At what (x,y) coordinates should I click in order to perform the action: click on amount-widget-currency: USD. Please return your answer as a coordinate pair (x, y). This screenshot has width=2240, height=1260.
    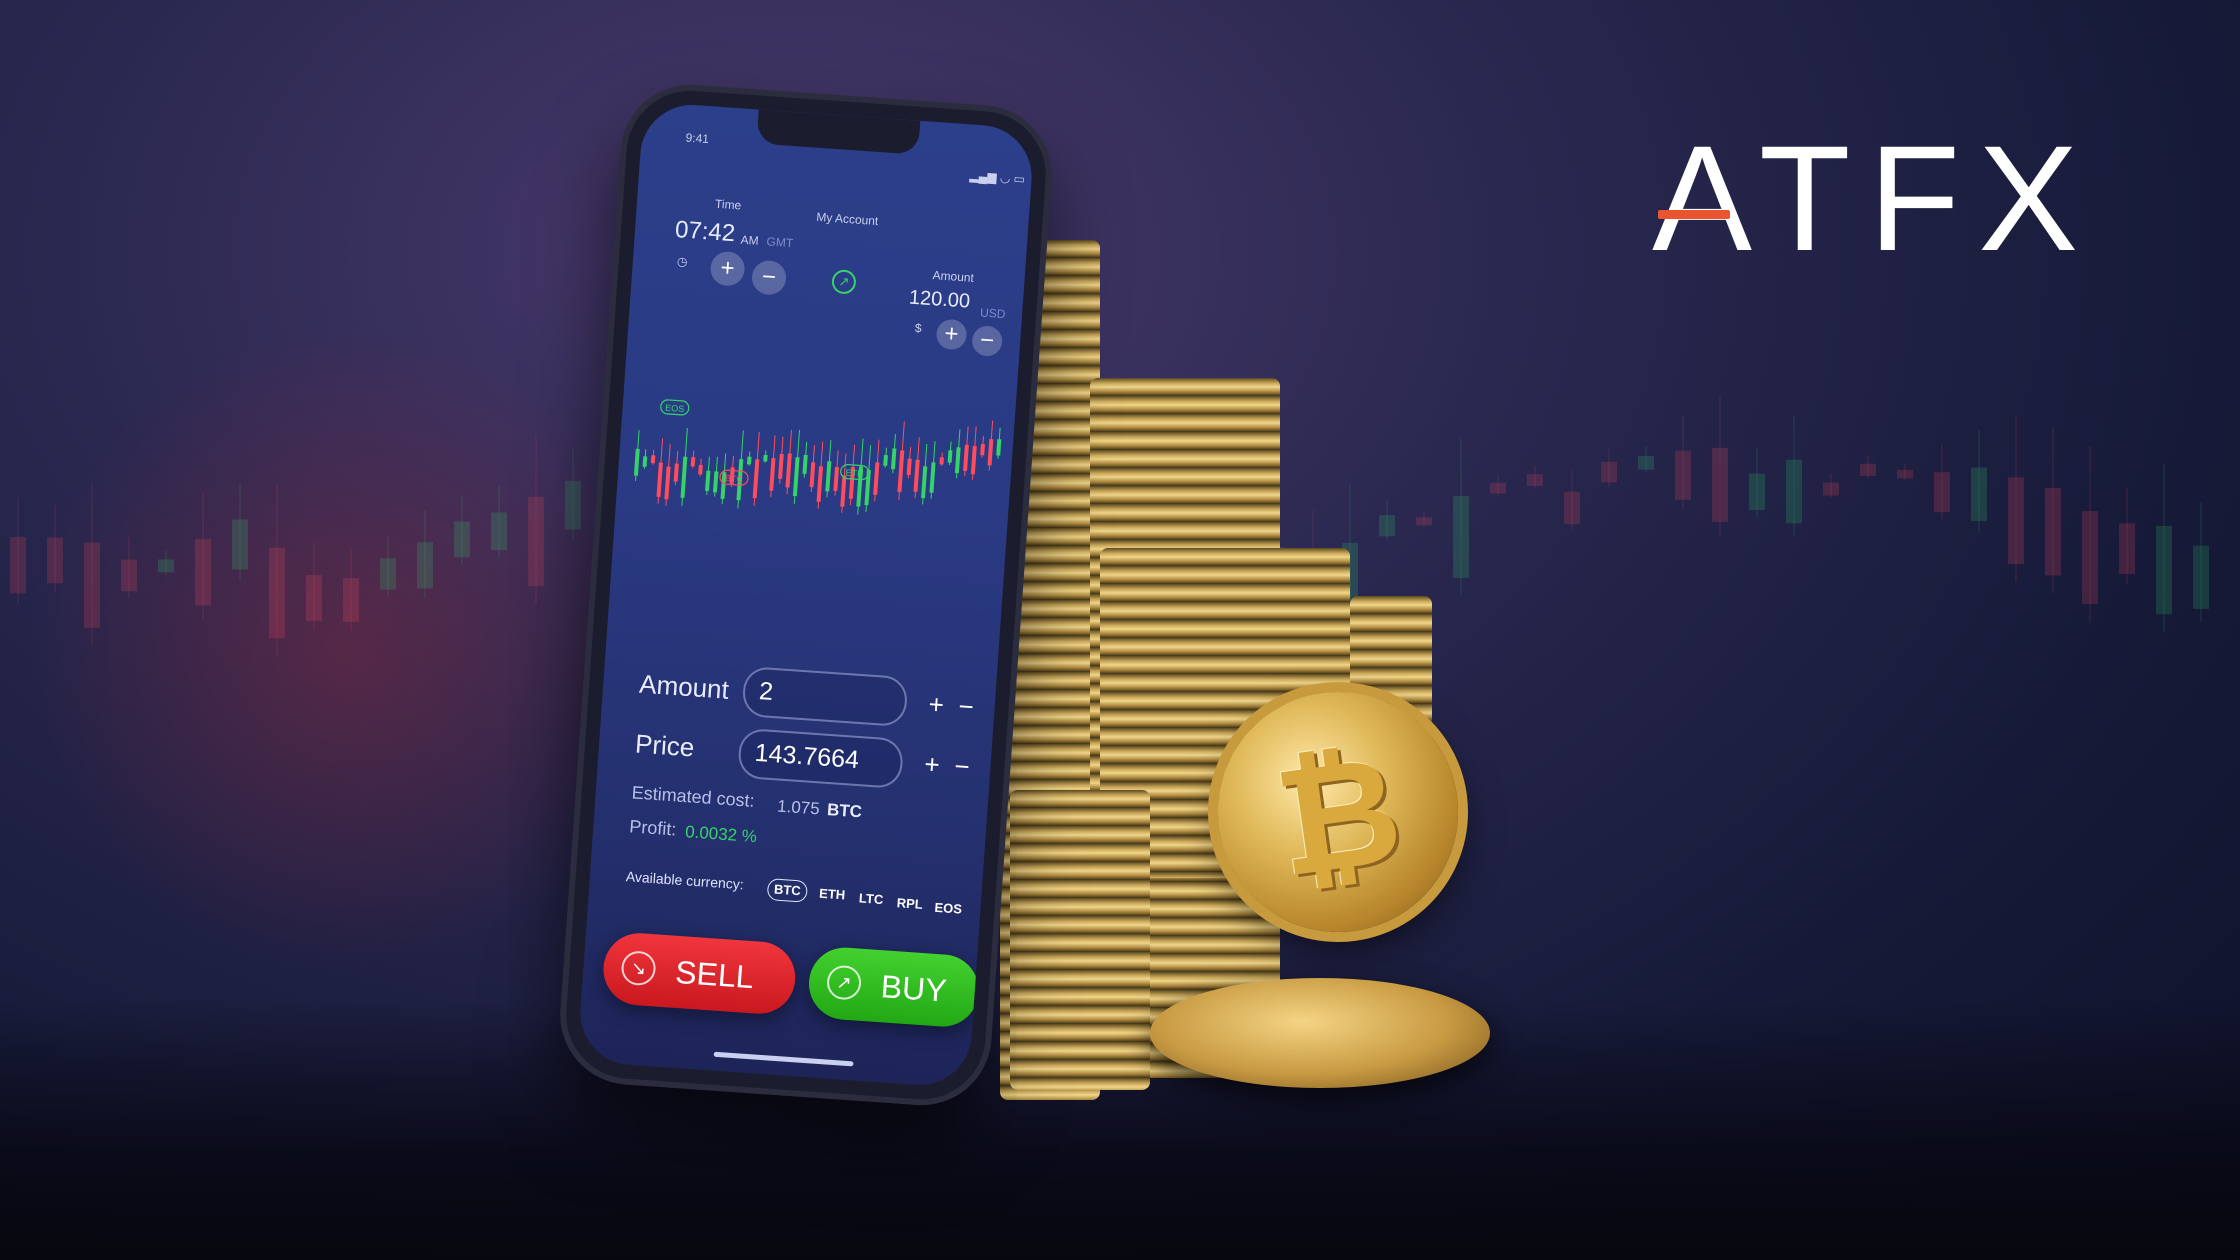
    Looking at the image, I should click on (992, 313).